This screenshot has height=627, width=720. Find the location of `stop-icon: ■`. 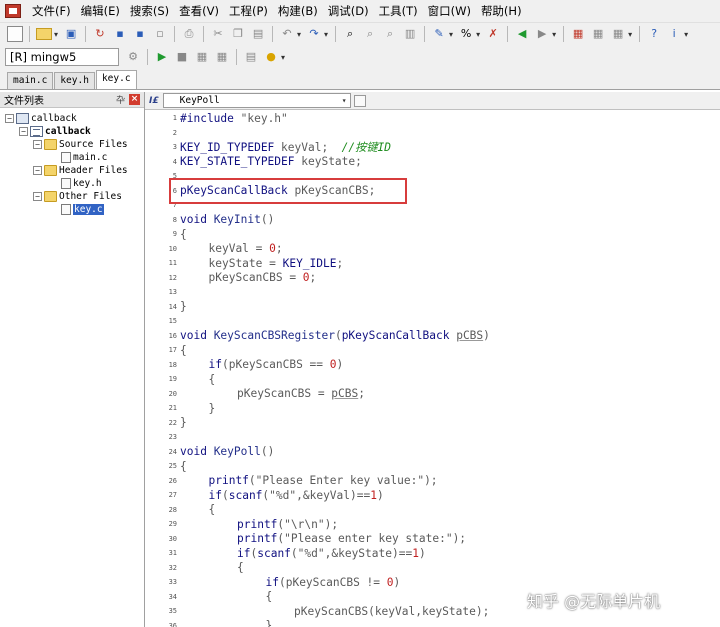

stop-icon: ■ is located at coordinates (182, 57).